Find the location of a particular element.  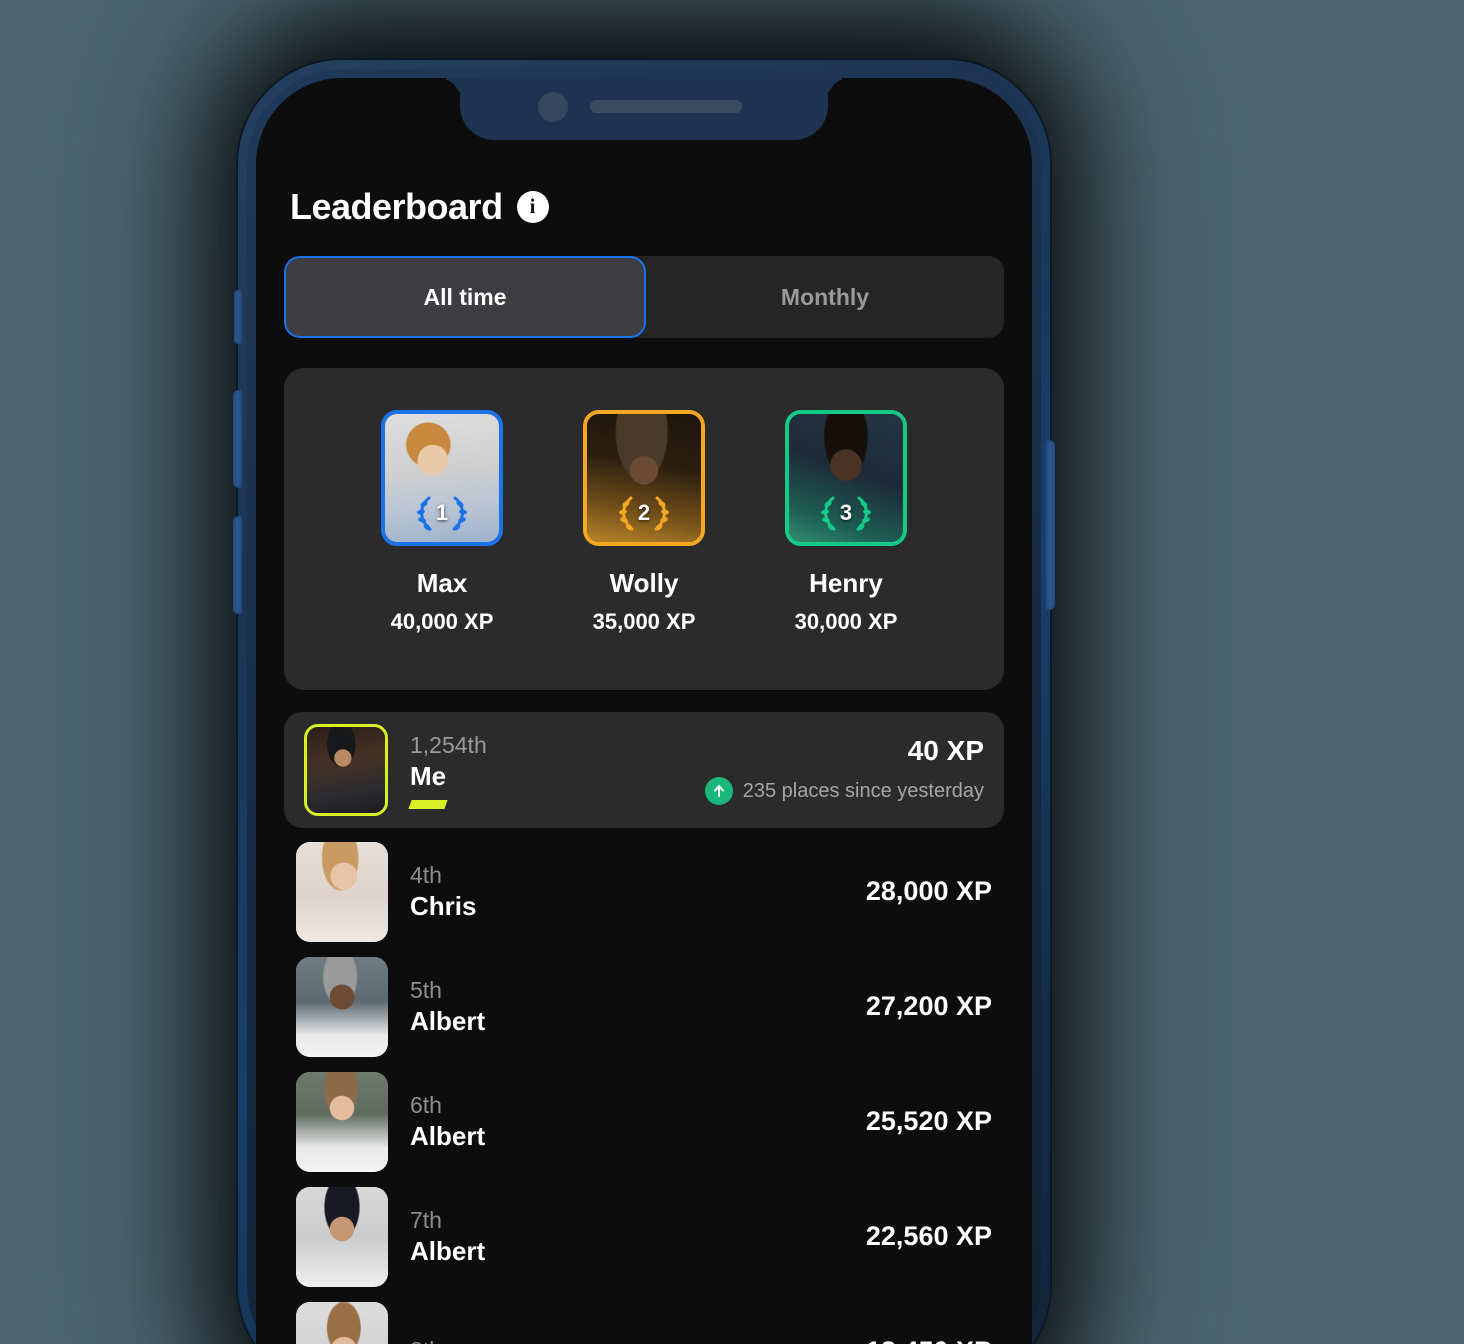

row-xp: 25,520 XP is located at coordinates (928, 1121).